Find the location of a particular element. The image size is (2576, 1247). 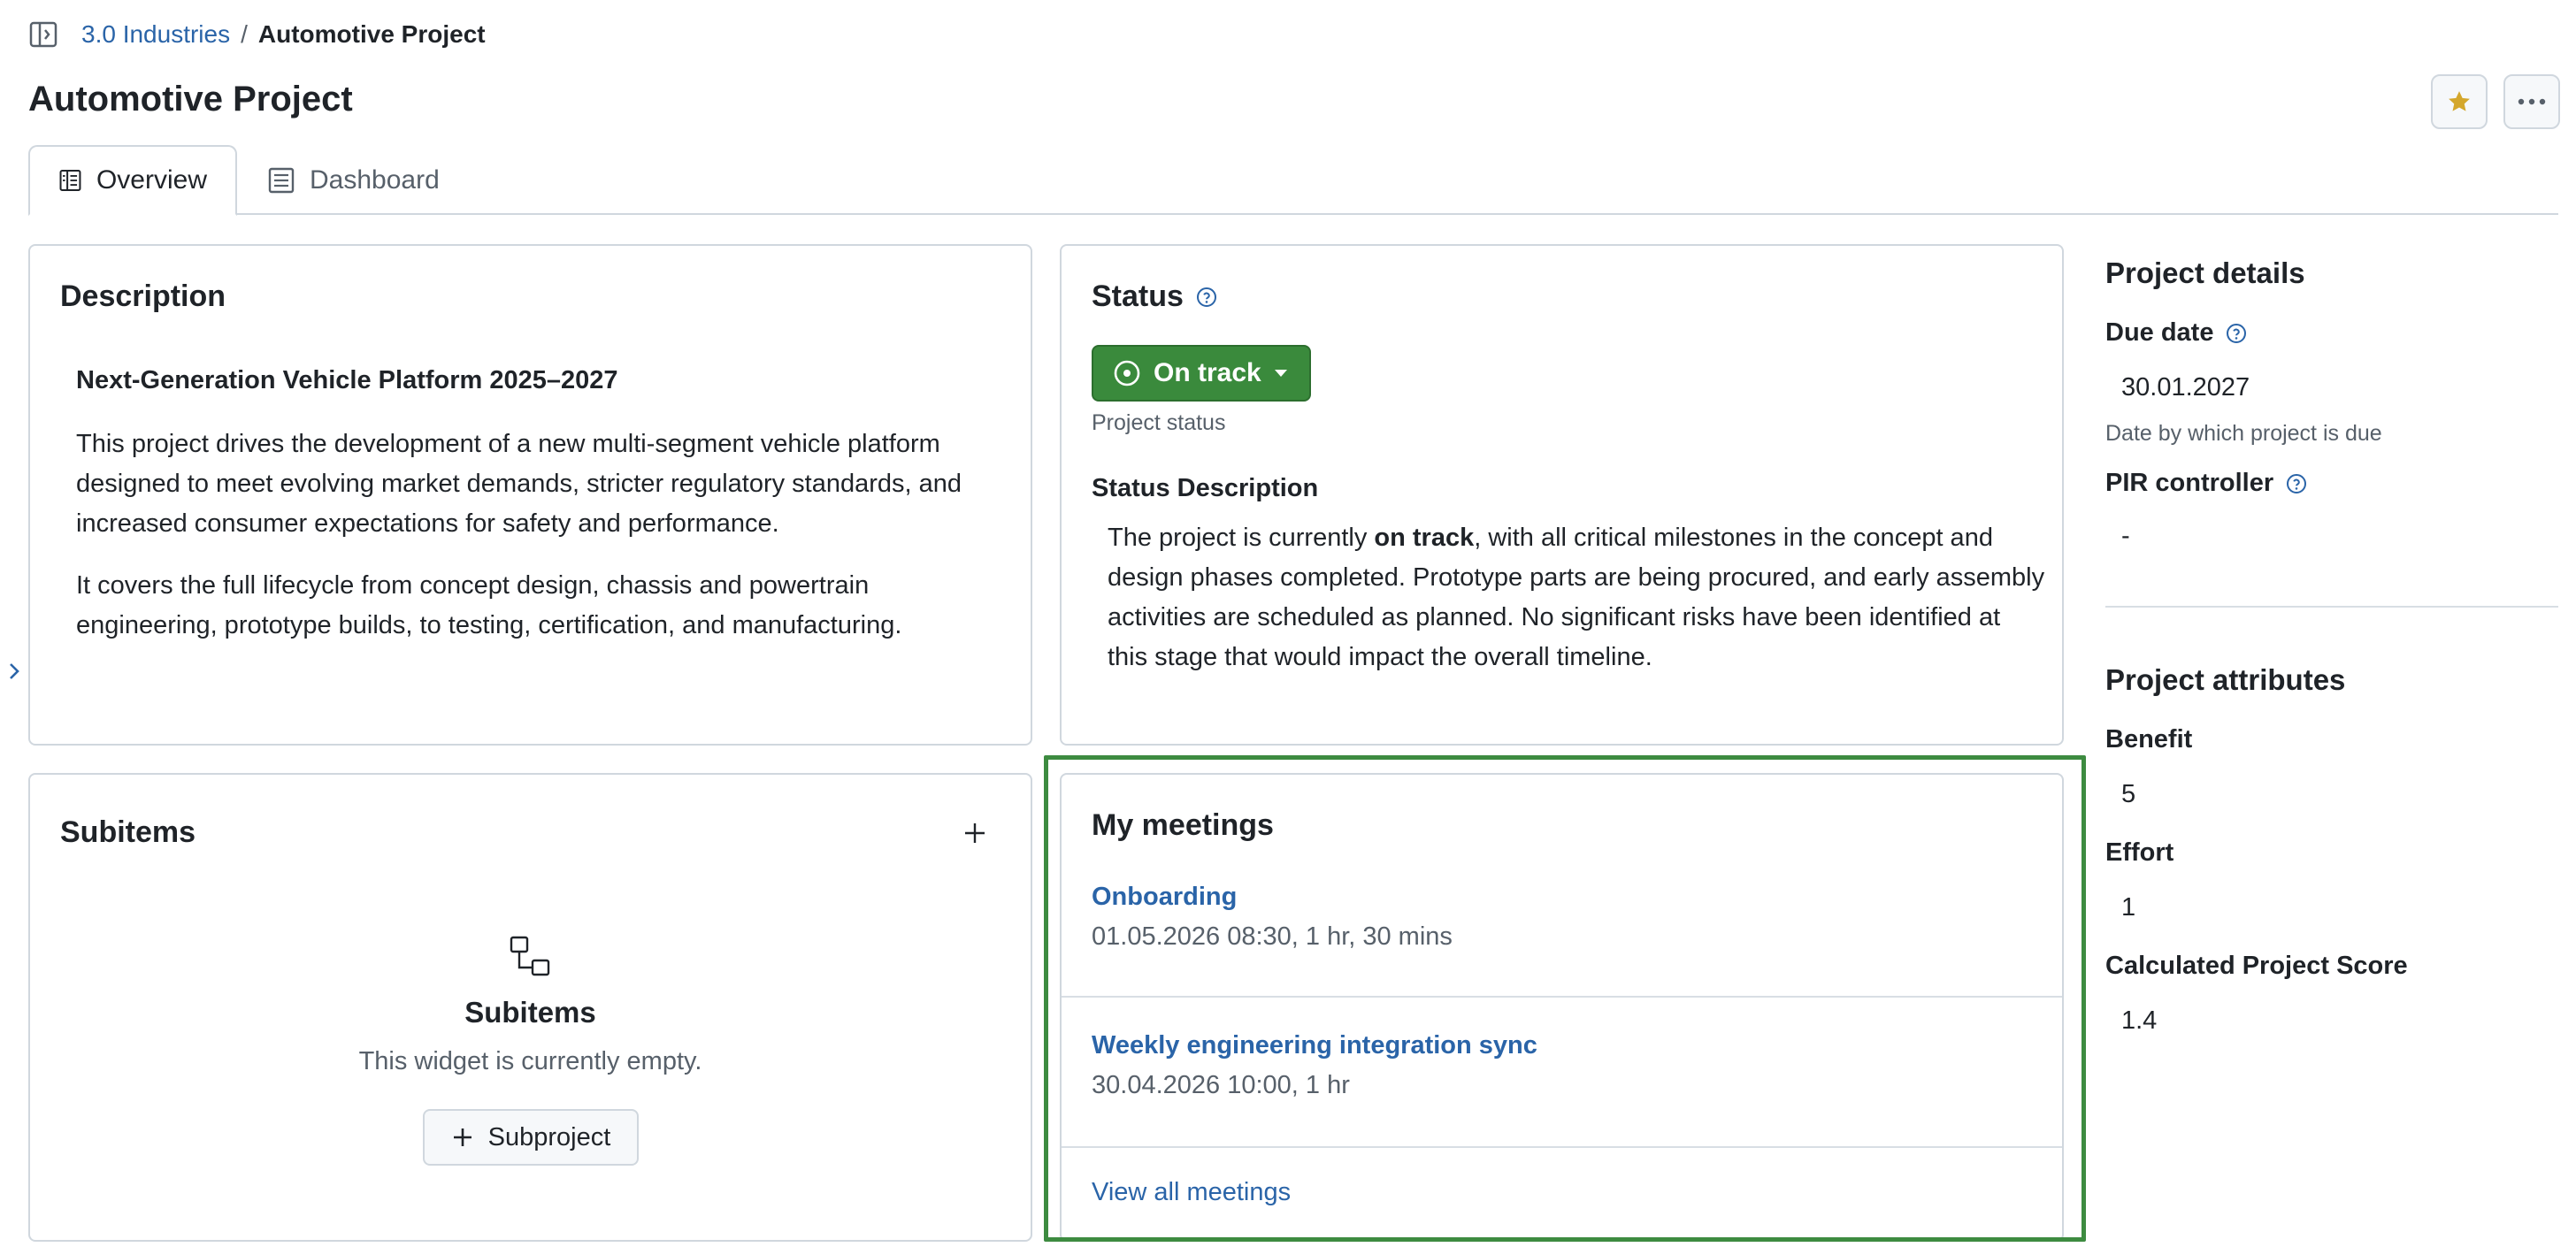

ellipsis-icon is located at coordinates (2532, 101).